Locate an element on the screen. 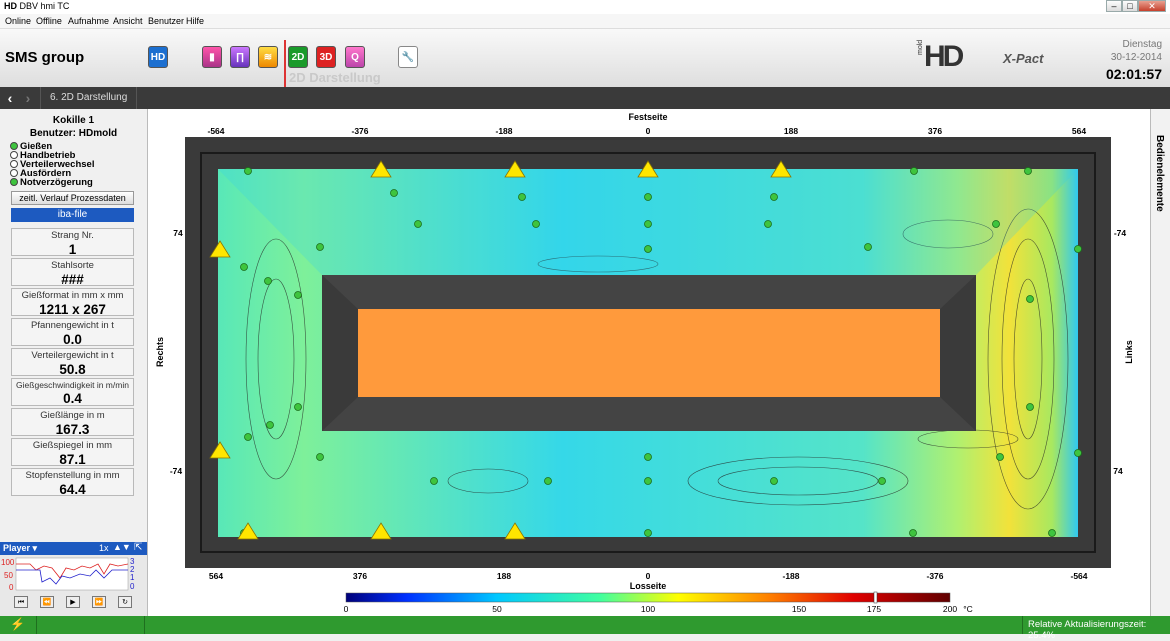 This screenshot has width=1170, height=641. window-title: HD DBV hmi TC is located at coordinates (37, 6).